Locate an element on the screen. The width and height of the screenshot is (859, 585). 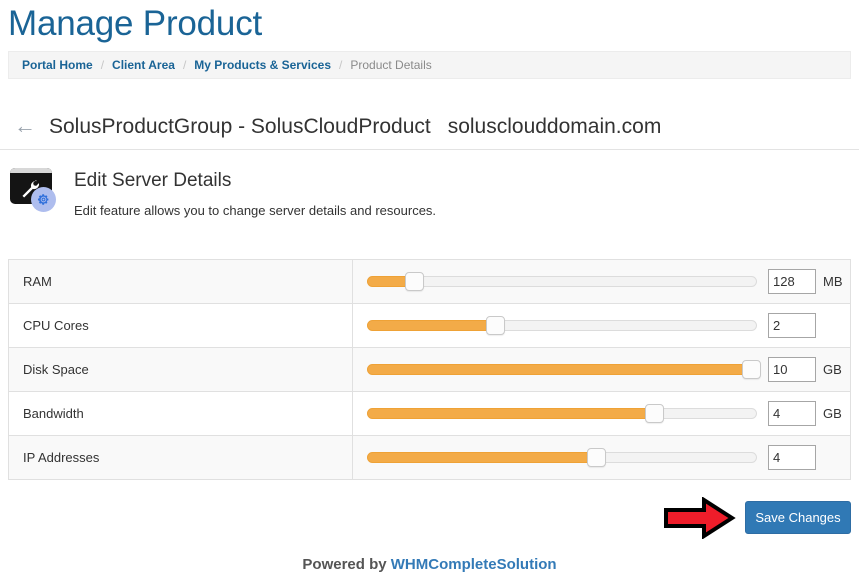
gear-icon is located at coordinates (43, 199).